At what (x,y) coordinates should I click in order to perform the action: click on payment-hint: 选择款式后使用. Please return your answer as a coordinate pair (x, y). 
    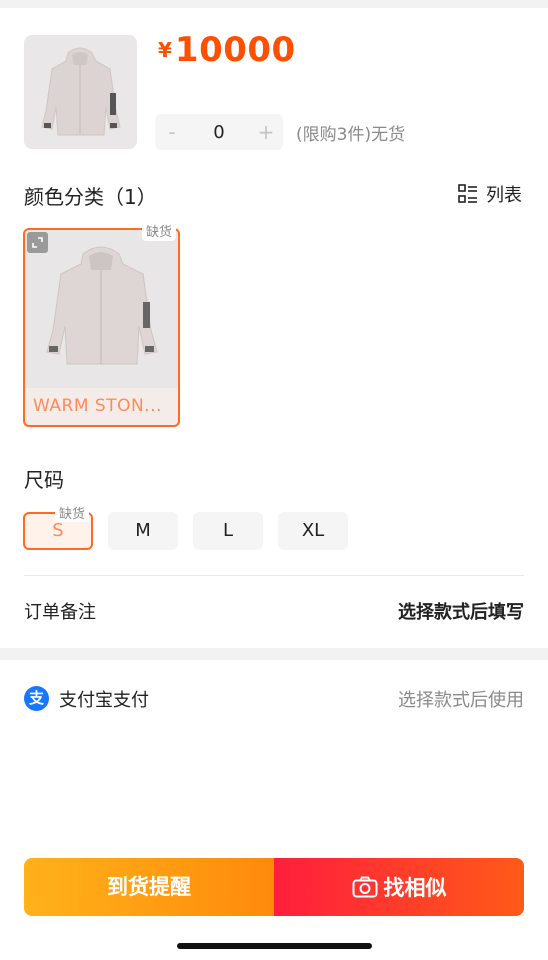
    Looking at the image, I should click on (461, 700).